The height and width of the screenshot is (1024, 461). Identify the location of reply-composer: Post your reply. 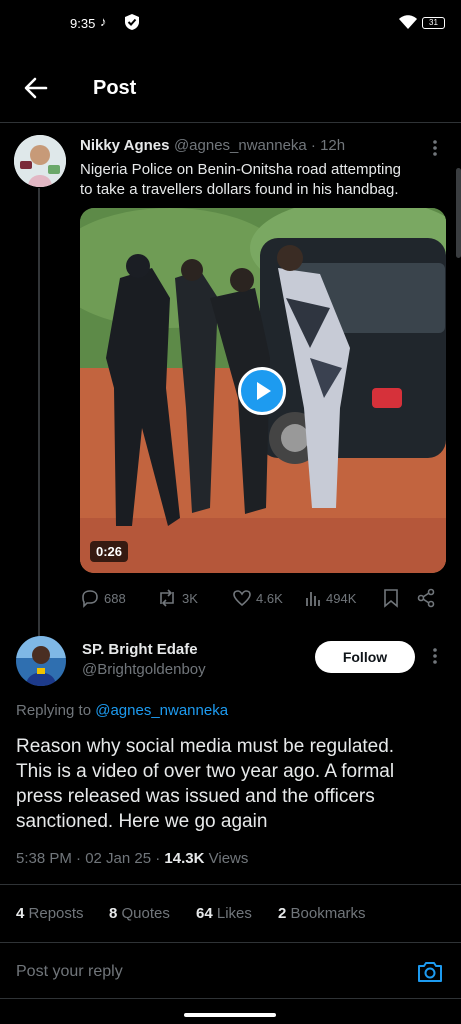
(230, 971).